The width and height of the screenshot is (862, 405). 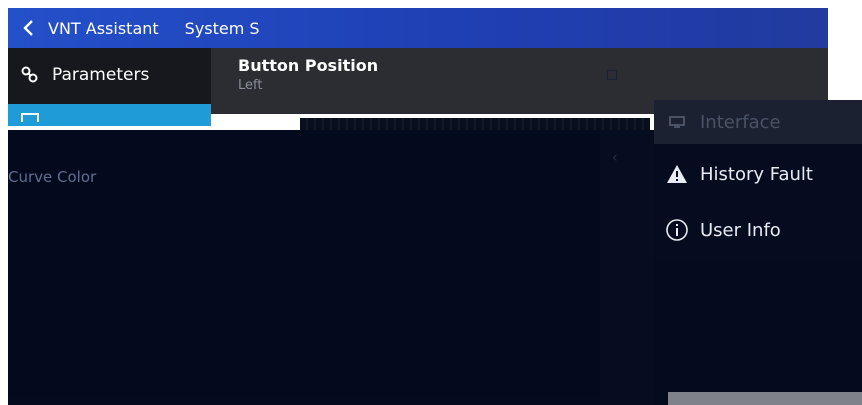 I want to click on menu-item-label: User Info, so click(x=740, y=230).